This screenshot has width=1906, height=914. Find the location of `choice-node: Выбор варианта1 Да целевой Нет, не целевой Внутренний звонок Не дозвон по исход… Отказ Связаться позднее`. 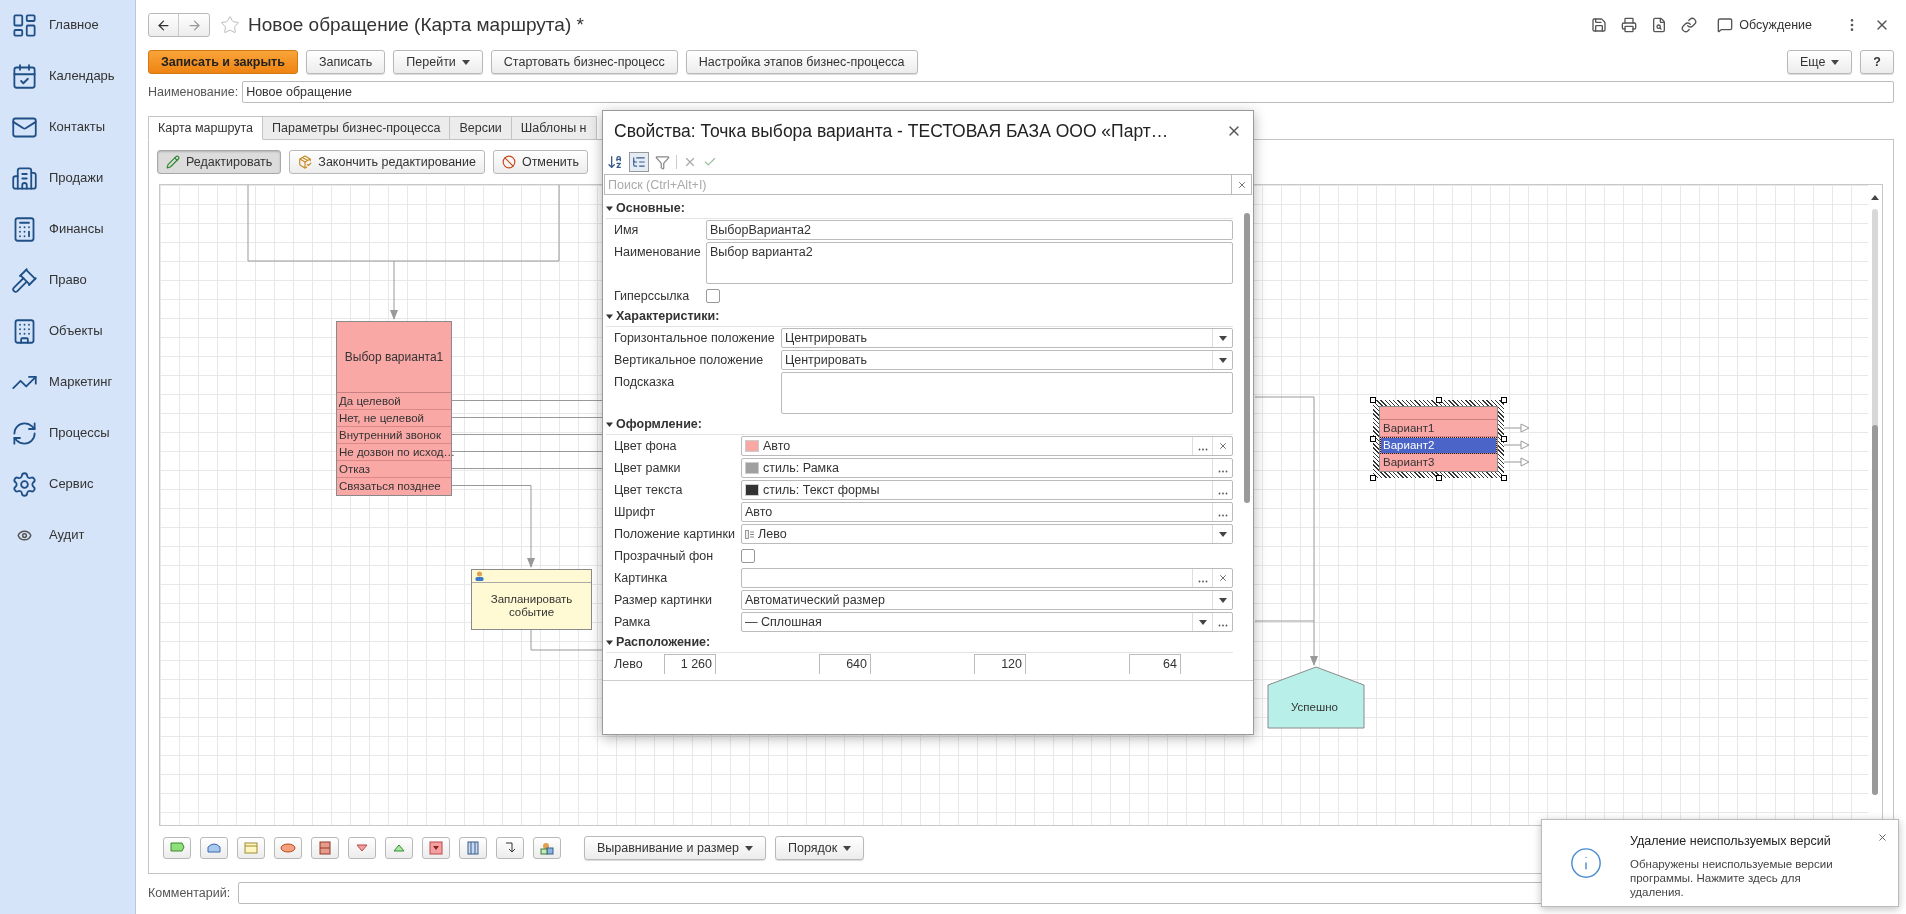

choice-node: Выбор варианта1 Да целевой Нет, не целевой Внутренний звонок Не дозвон по исход… Отказ Связаться позднее is located at coordinates (394, 408).